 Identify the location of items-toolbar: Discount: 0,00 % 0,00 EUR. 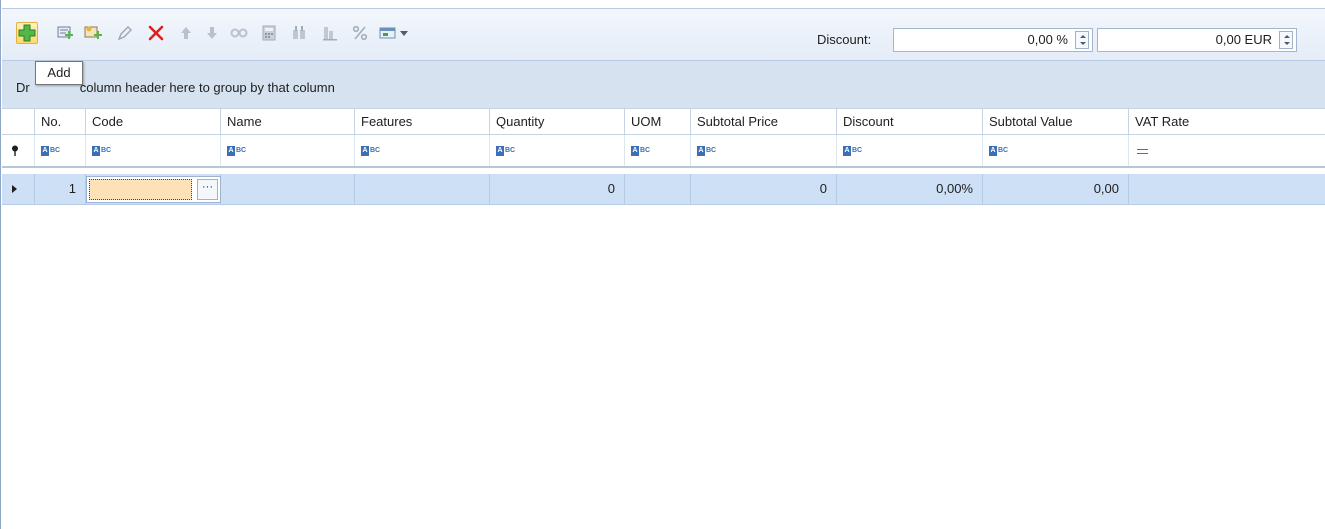
(663, 34).